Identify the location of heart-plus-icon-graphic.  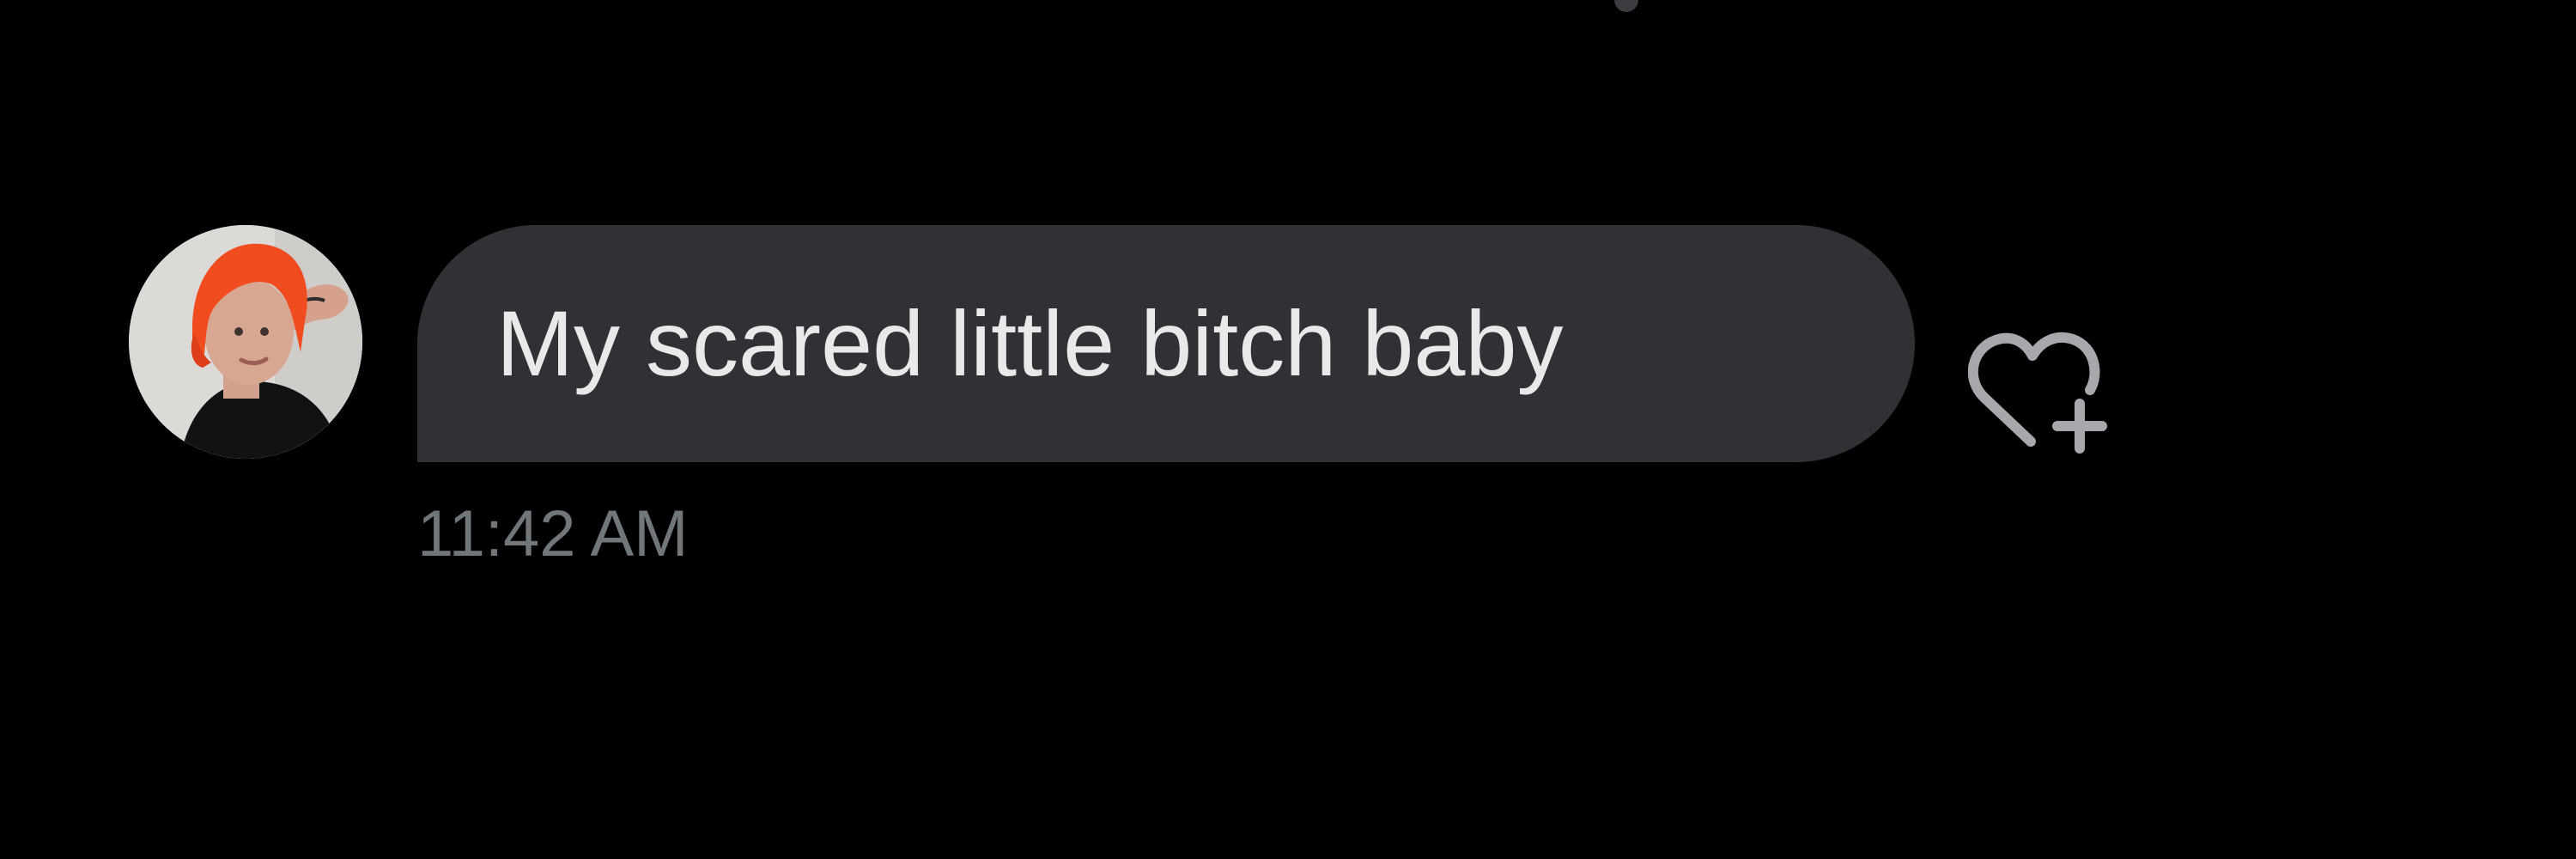
(2038, 393).